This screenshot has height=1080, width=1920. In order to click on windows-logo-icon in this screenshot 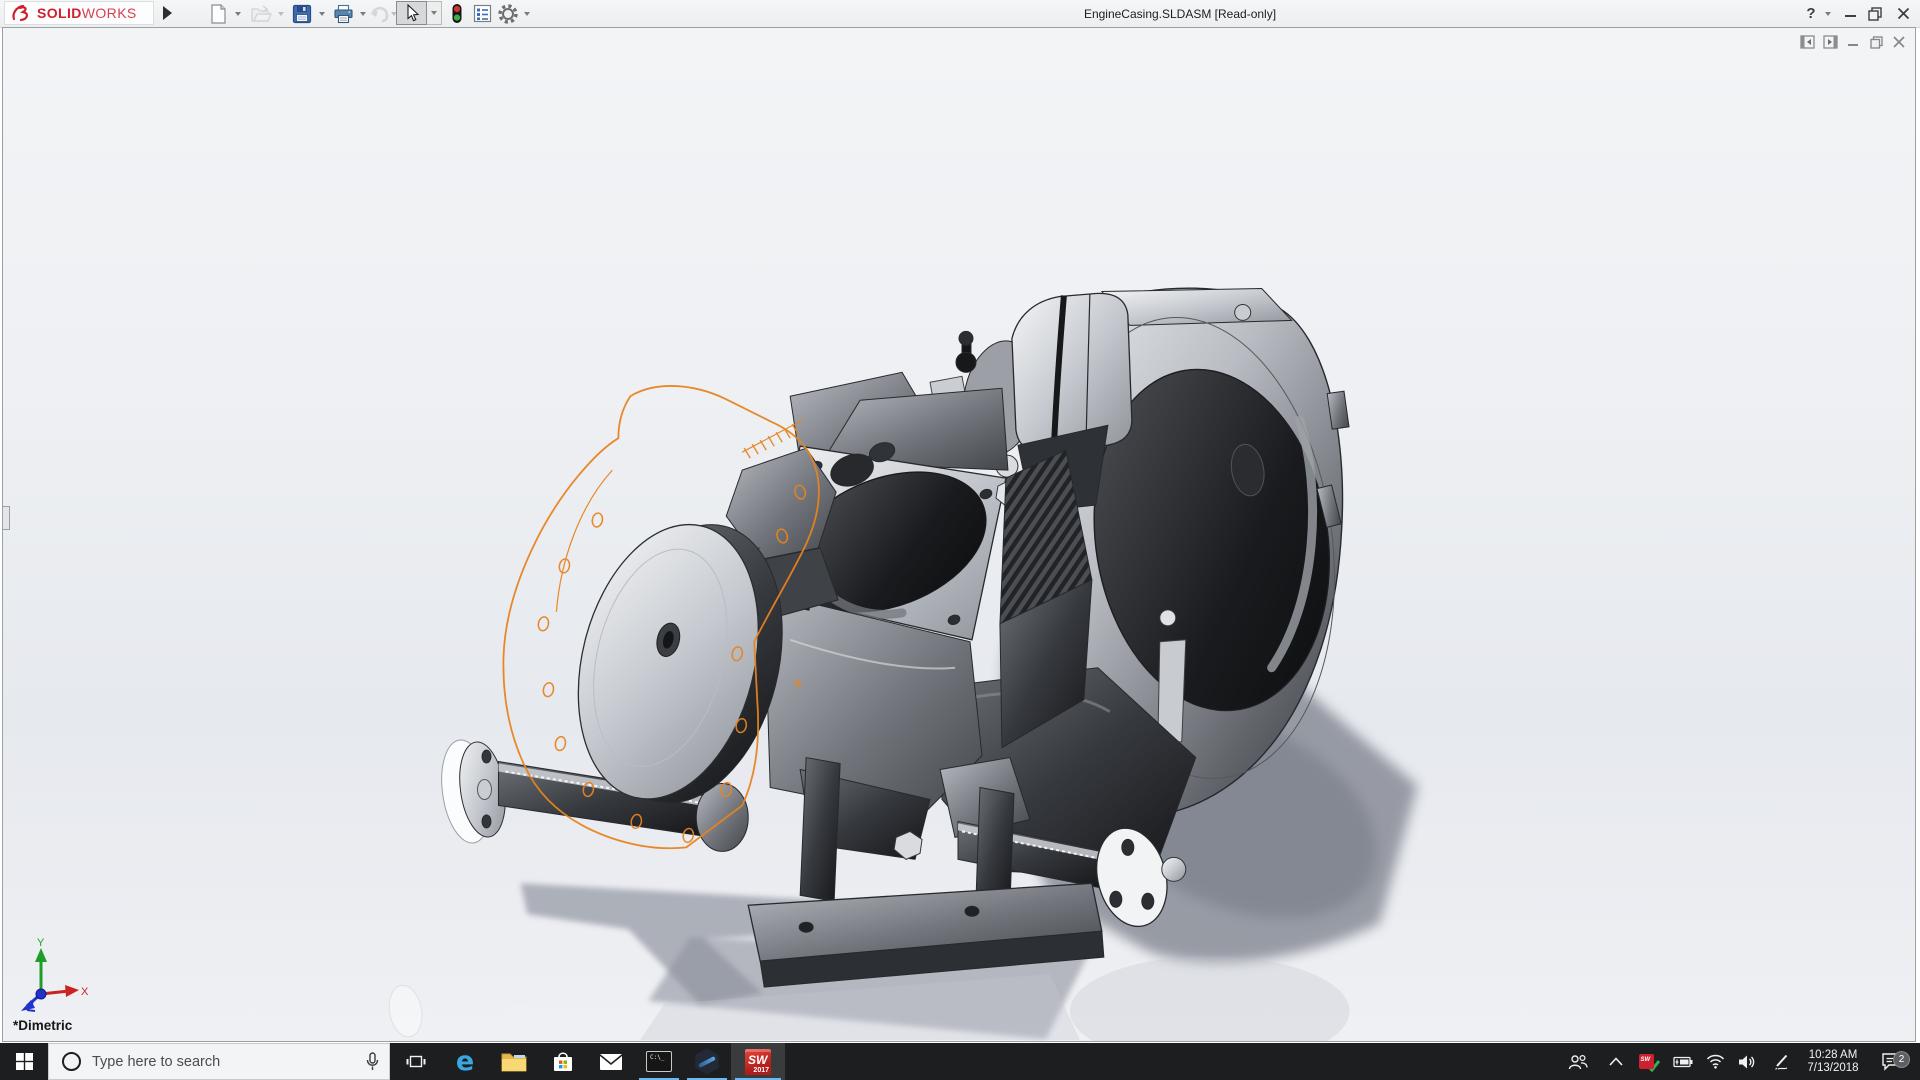, I will do `click(24, 1061)`.